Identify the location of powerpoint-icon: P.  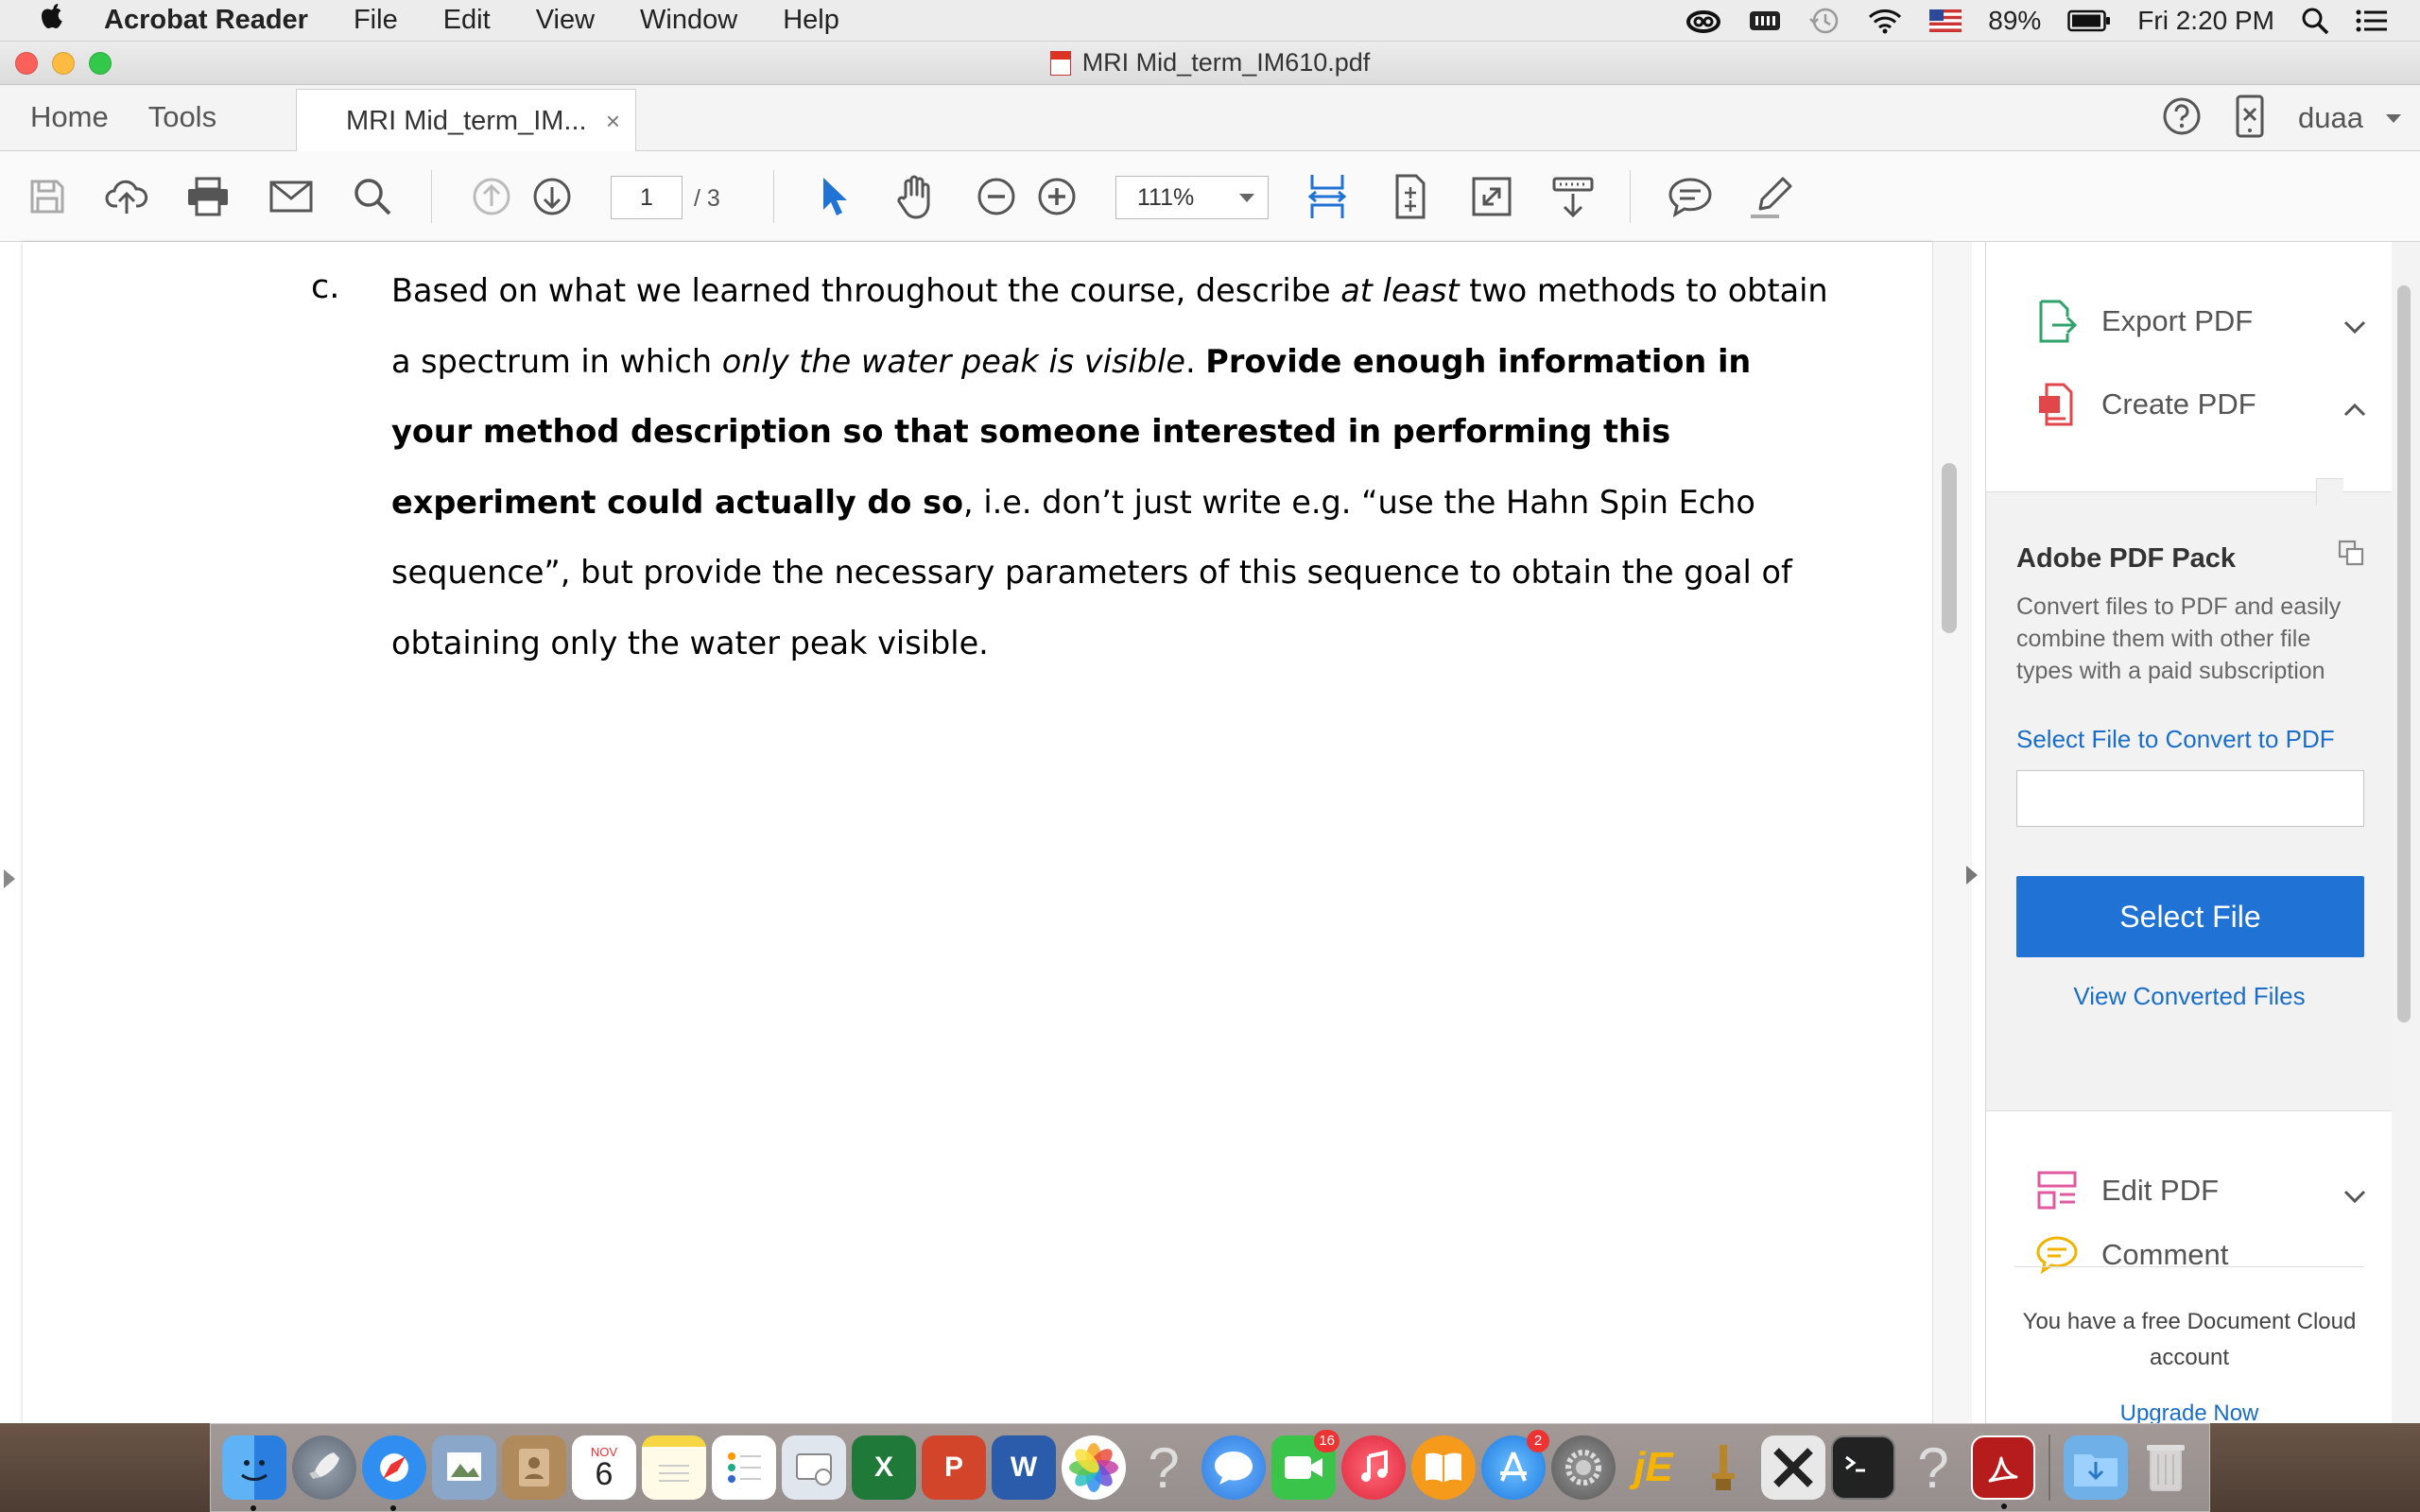
(954, 1467).